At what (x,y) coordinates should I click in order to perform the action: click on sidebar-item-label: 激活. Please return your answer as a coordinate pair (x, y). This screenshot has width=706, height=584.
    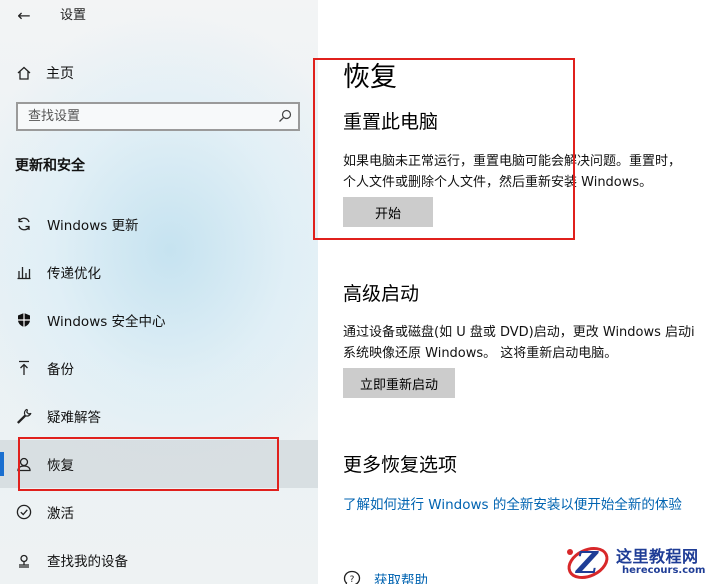
    Looking at the image, I should click on (60, 514).